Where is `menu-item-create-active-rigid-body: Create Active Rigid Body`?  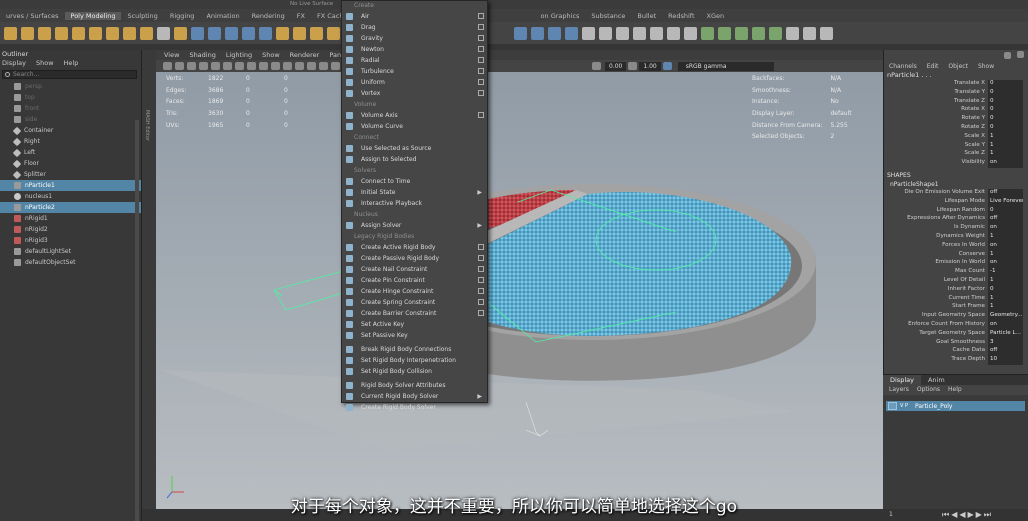 menu-item-create-active-rigid-body: Create Active Rigid Body is located at coordinates (414, 247).